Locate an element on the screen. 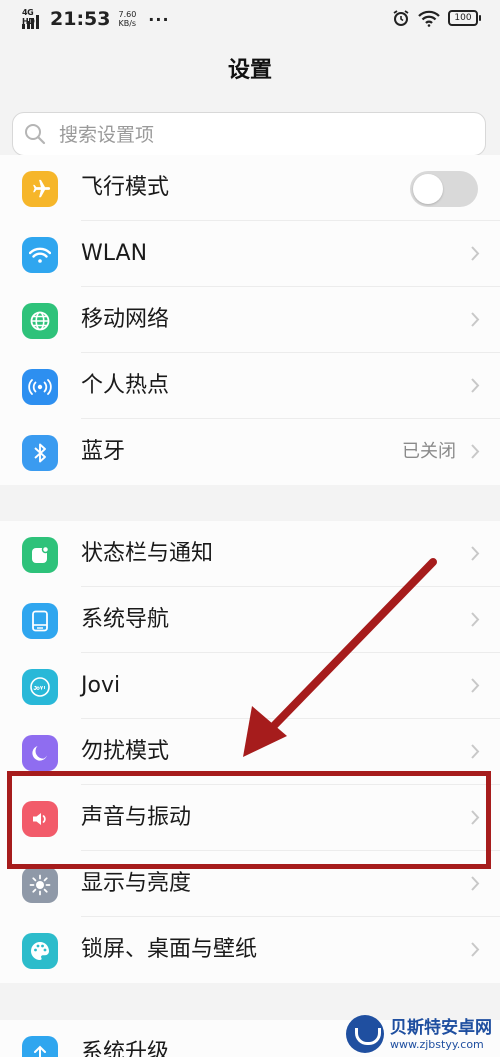 The image size is (500, 1057). row-personal-hotspot: 个人热点 is located at coordinates (250, 386).